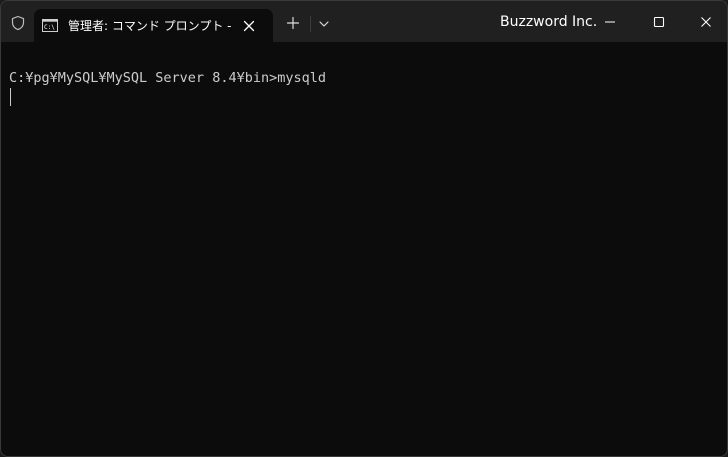 The image size is (728, 457). I want to click on command-prompt-icon: C:\, so click(50, 25).